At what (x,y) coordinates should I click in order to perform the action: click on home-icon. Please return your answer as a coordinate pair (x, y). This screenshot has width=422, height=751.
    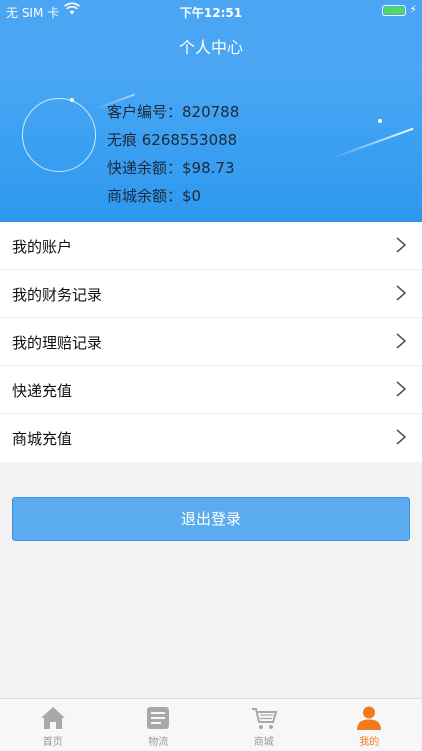
    Looking at the image, I should click on (53, 718).